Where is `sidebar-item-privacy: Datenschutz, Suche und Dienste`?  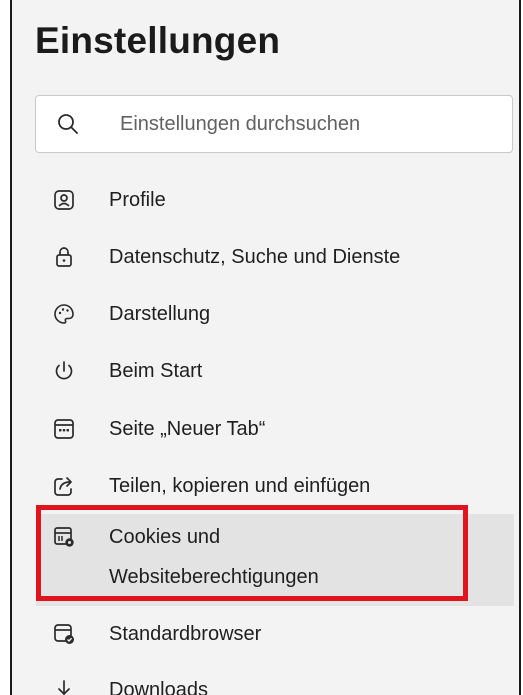 sidebar-item-privacy: Datenschutz, Suche und Dienste is located at coordinates (275, 257).